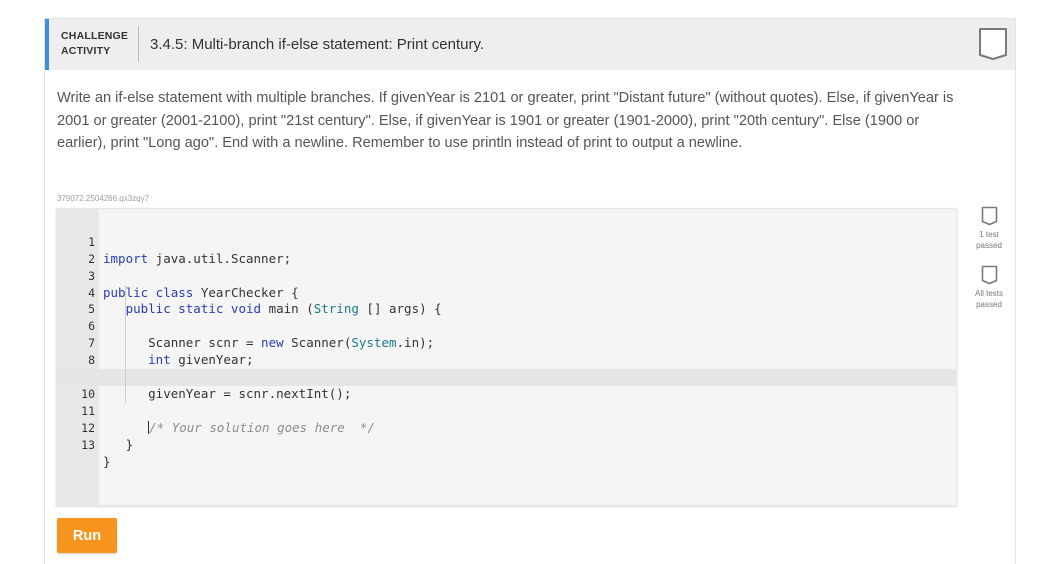  What do you see at coordinates (989, 287) in the screenshot?
I see `test-result-2: All tests passed` at bounding box center [989, 287].